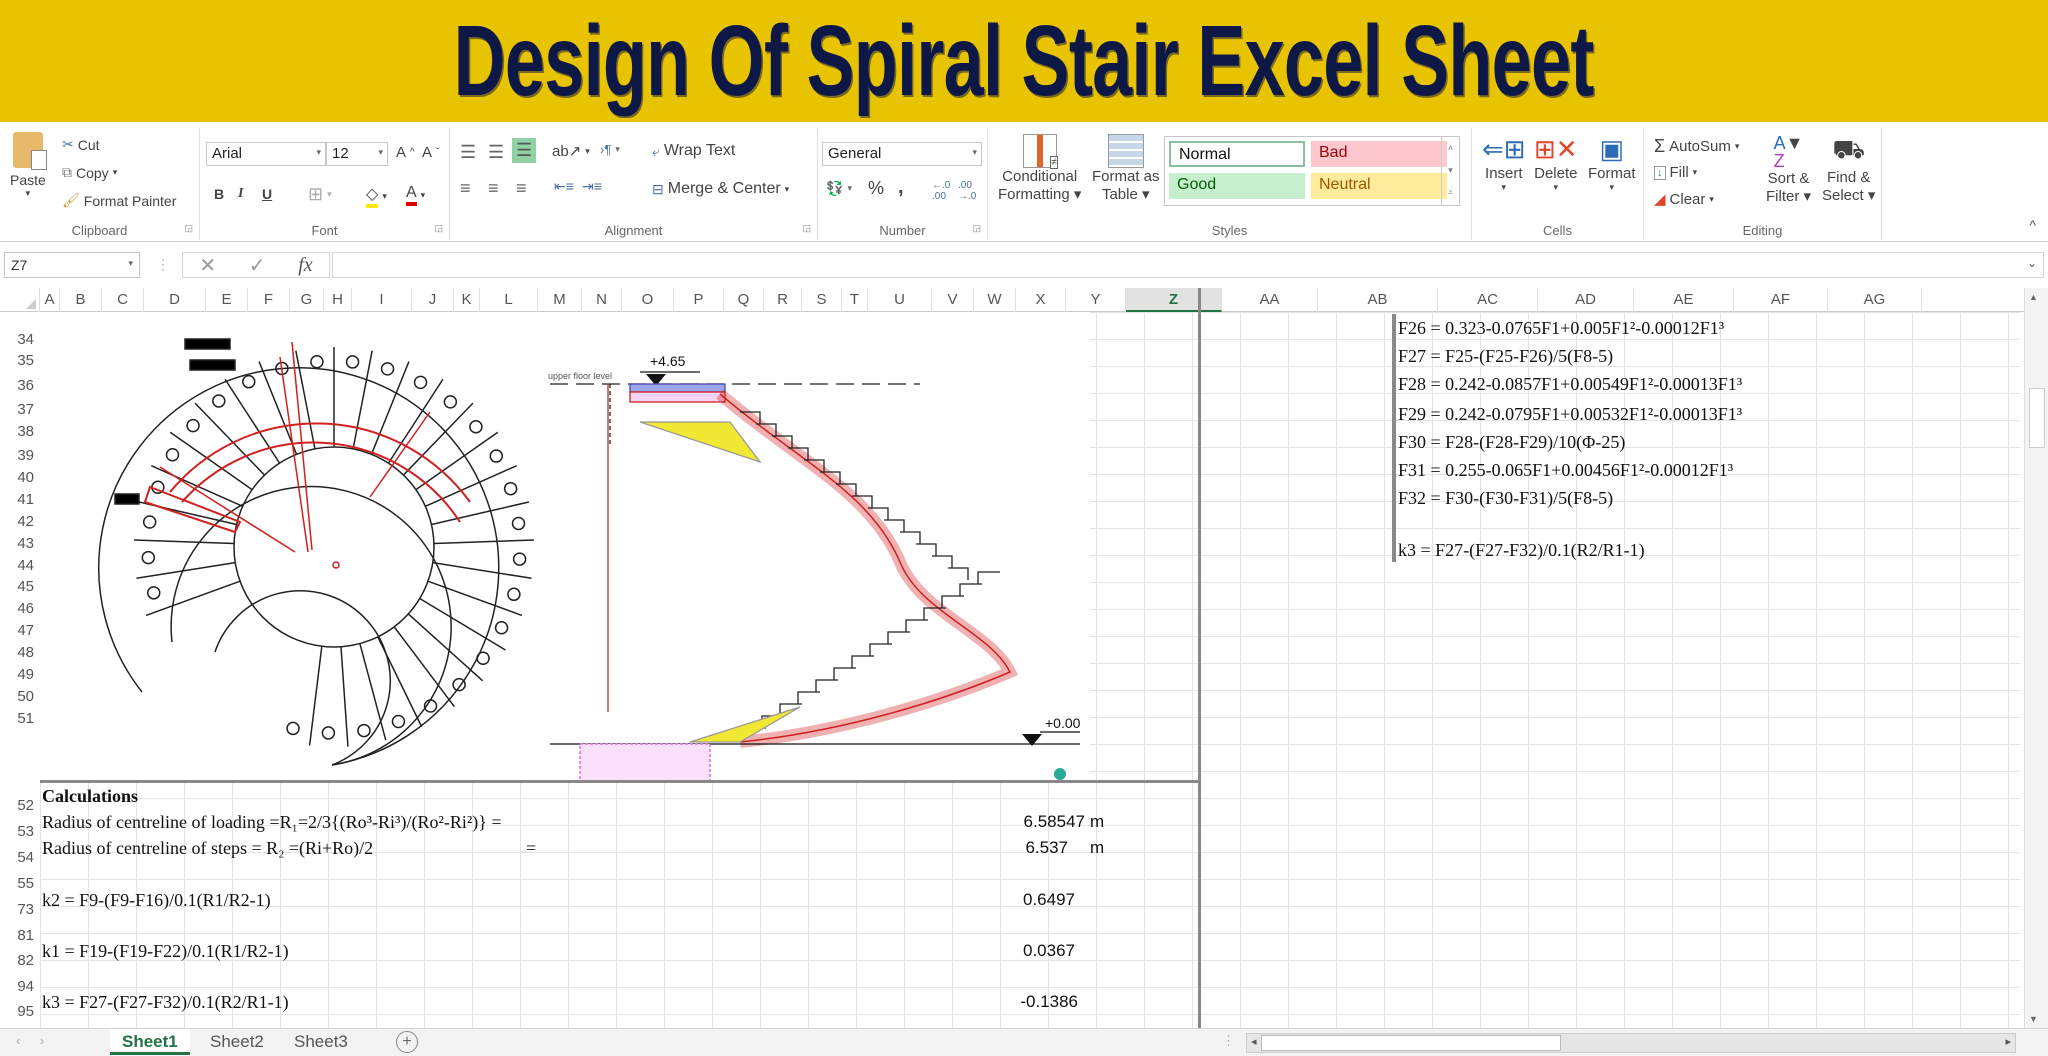 Image resolution: width=2048 pixels, height=1056 pixels. Describe the element at coordinates (376, 196) in the screenshot. I see `fill-color-button: ◇ ▾` at that location.